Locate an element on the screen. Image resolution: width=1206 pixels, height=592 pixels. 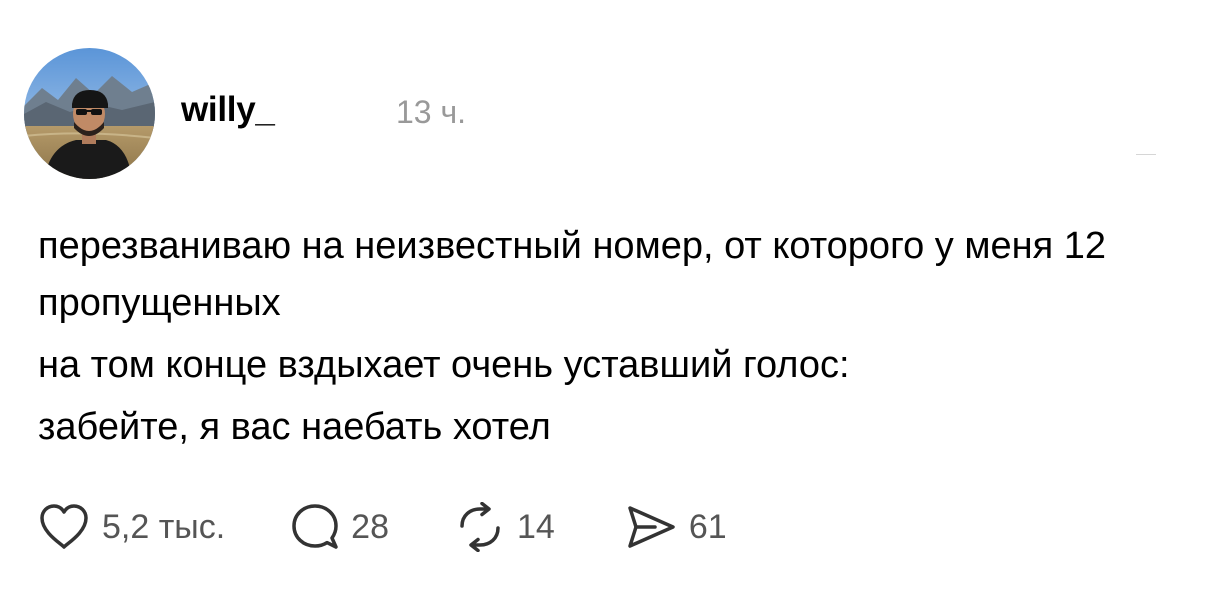
author-username: willy_ is located at coordinates (228, 110).